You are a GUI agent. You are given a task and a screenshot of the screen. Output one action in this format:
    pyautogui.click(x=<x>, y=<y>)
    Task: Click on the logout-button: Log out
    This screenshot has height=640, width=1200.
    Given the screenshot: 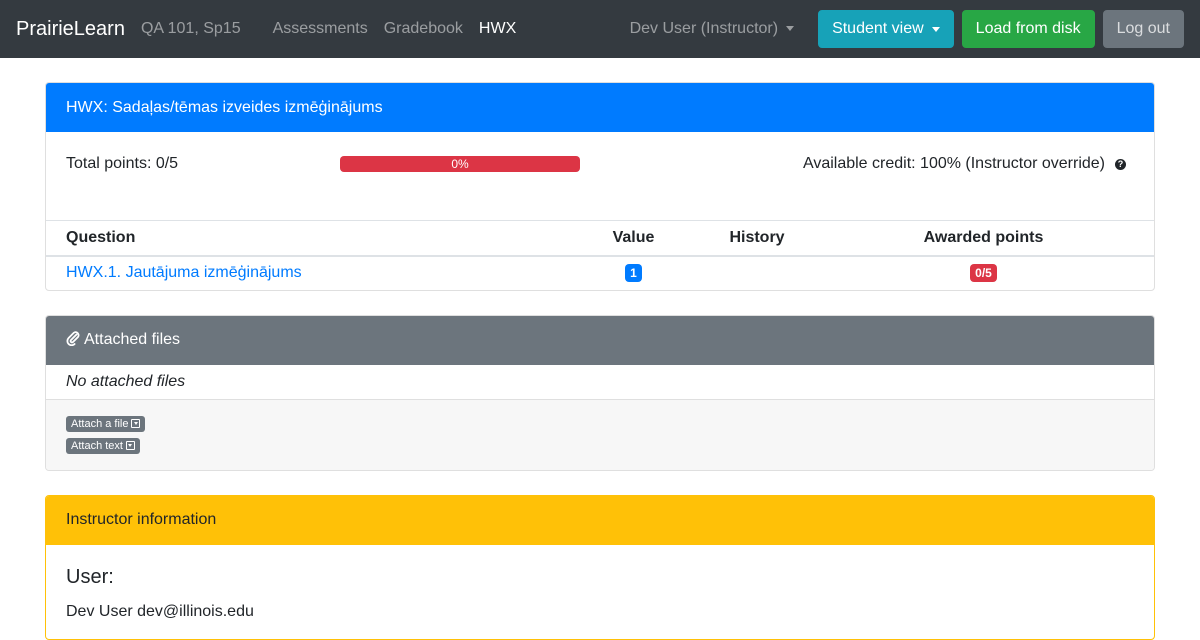 What is the action you would take?
    pyautogui.click(x=1143, y=29)
    